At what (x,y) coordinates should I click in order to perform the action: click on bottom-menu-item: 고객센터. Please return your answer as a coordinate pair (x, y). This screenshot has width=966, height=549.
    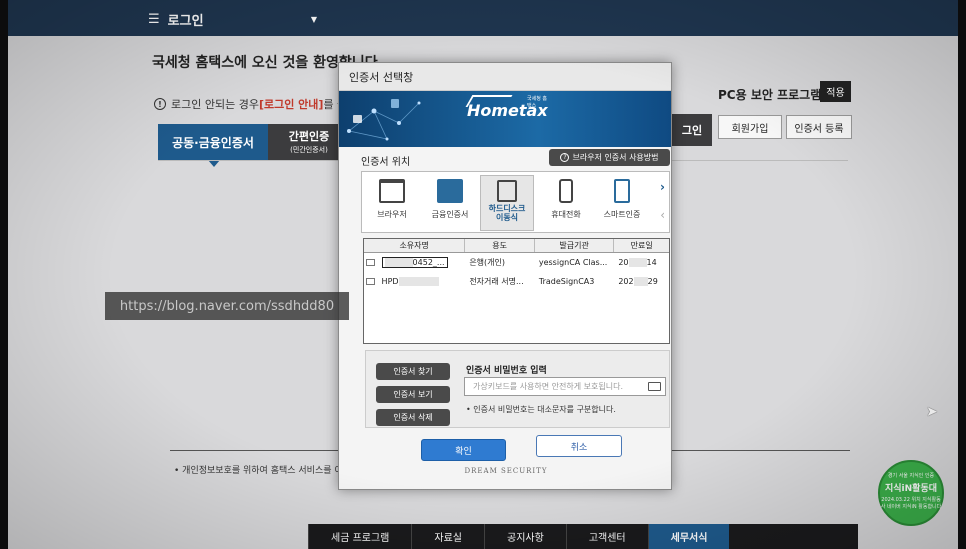
    Looking at the image, I should click on (606, 536).